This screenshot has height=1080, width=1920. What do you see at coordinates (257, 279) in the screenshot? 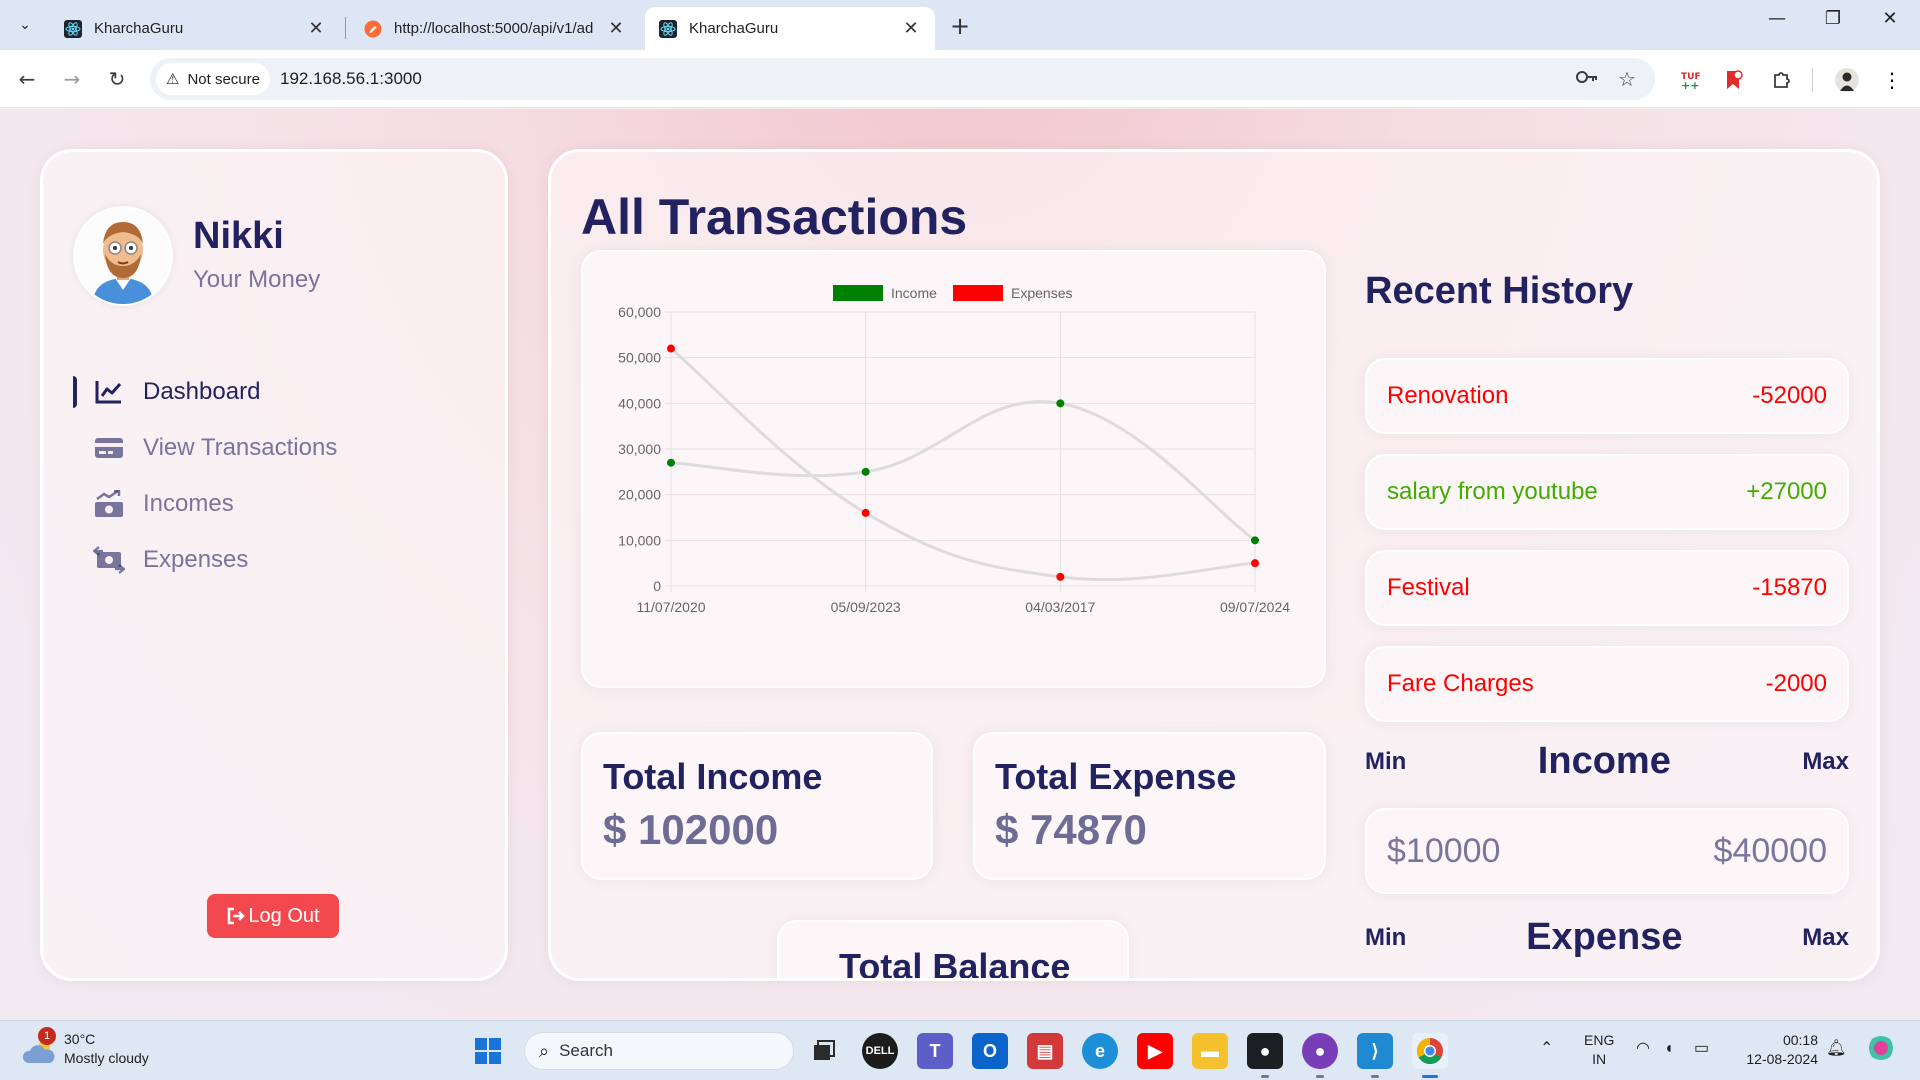
I see `user-subtitle: Your Money` at bounding box center [257, 279].